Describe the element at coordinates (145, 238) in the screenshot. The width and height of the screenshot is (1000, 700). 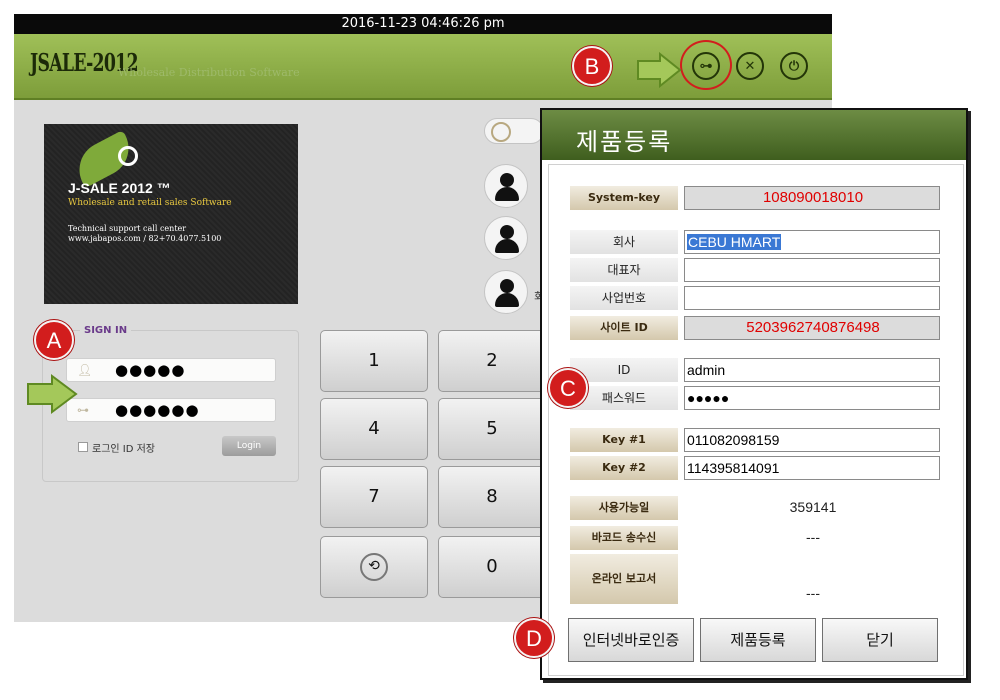
I see `support-contact: www.jabapos.com / 82+70.4077.5100` at that location.